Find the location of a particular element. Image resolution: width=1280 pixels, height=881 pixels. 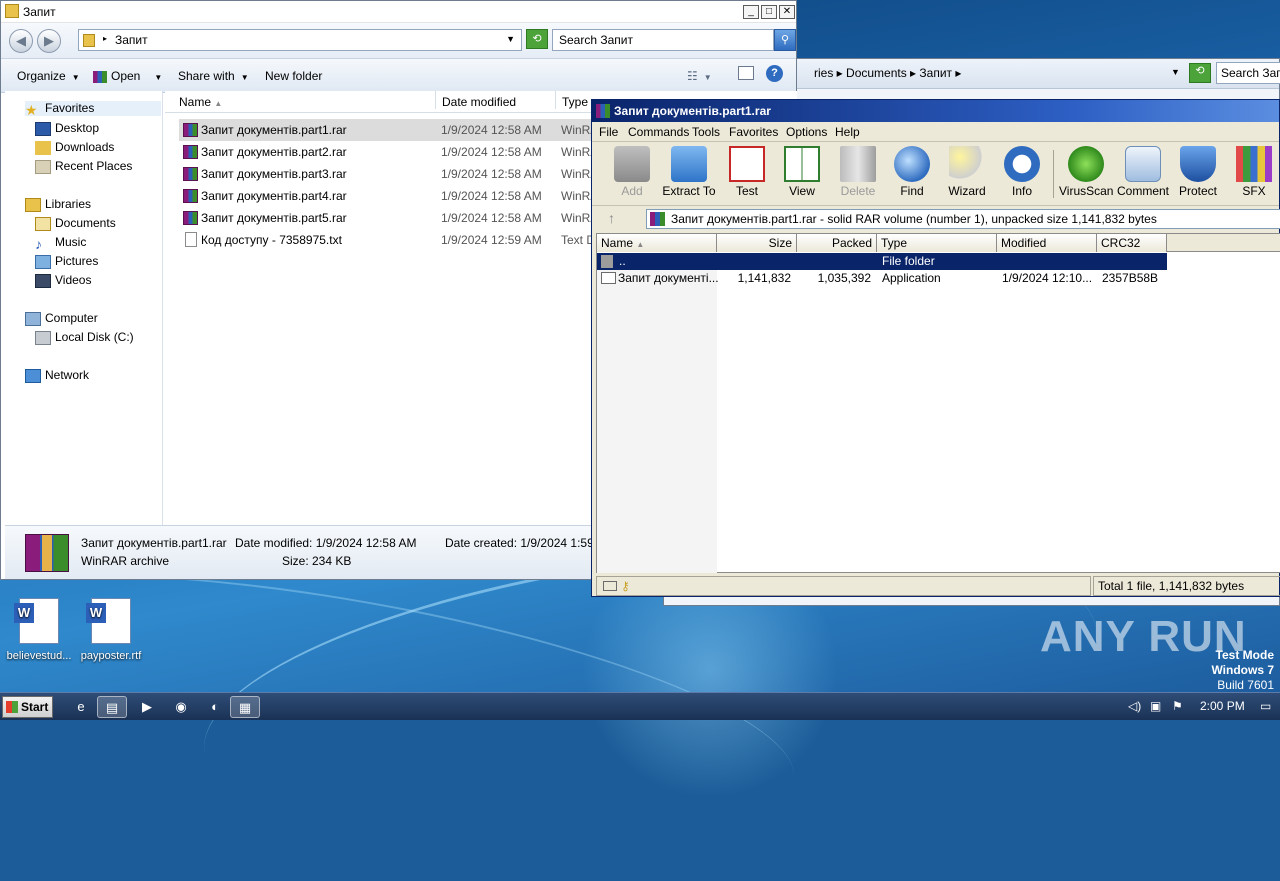

clock: 2:00 PM is located at coordinates (1222, 706).